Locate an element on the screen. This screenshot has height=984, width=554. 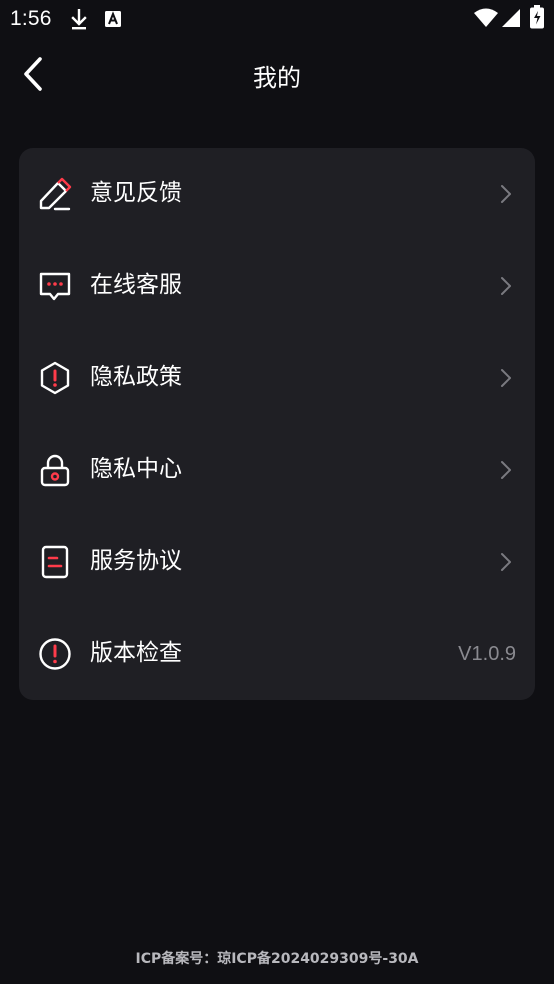
menu-item-label: 隐私中心 is located at coordinates (136, 469).